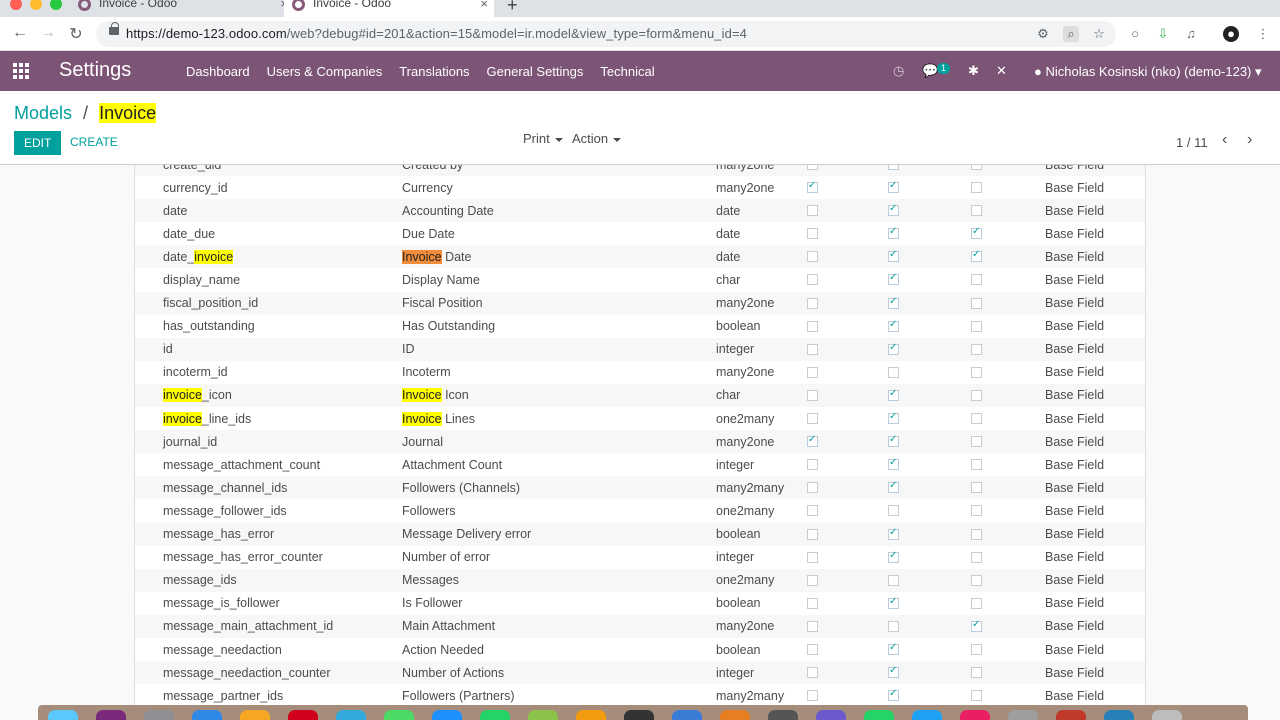 Image resolution: width=1280 pixels, height=720 pixels. What do you see at coordinates (441, 280) in the screenshot?
I see `field-label: Display Name` at bounding box center [441, 280].